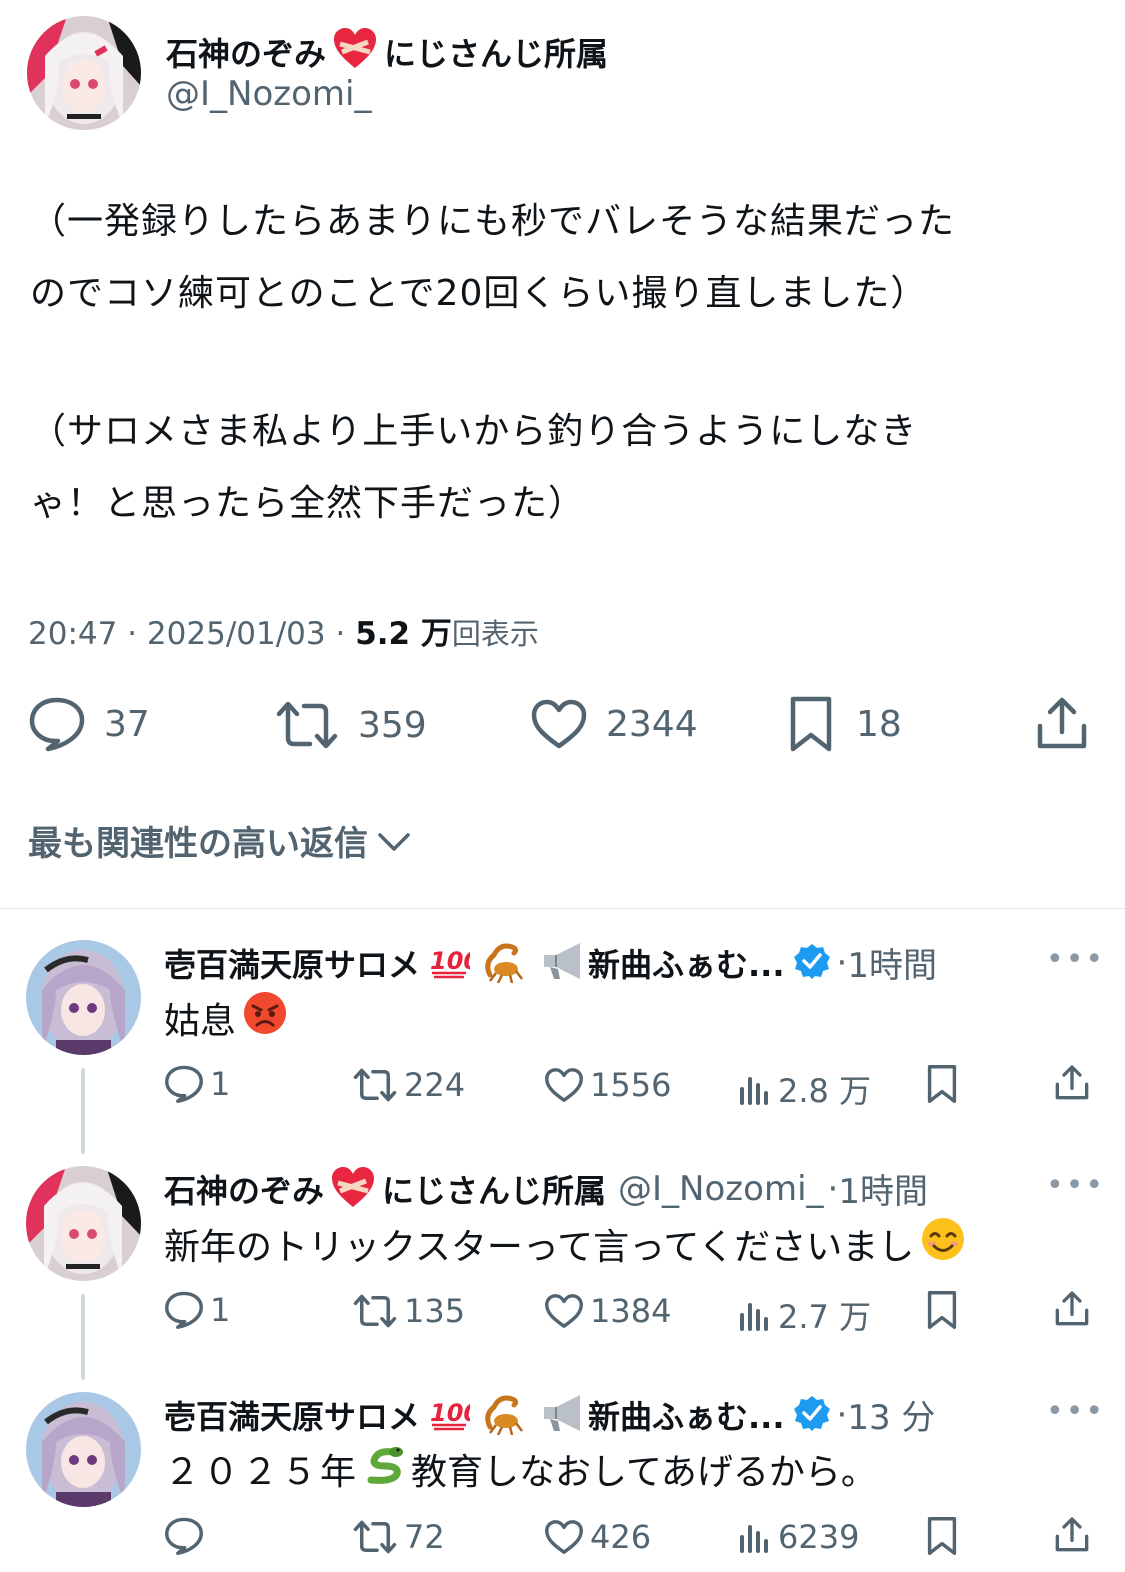  Describe the element at coordinates (539, 1247) in the screenshot. I see `reply-text-content: 新年のトリックスターって言ってくださいまし` at that location.